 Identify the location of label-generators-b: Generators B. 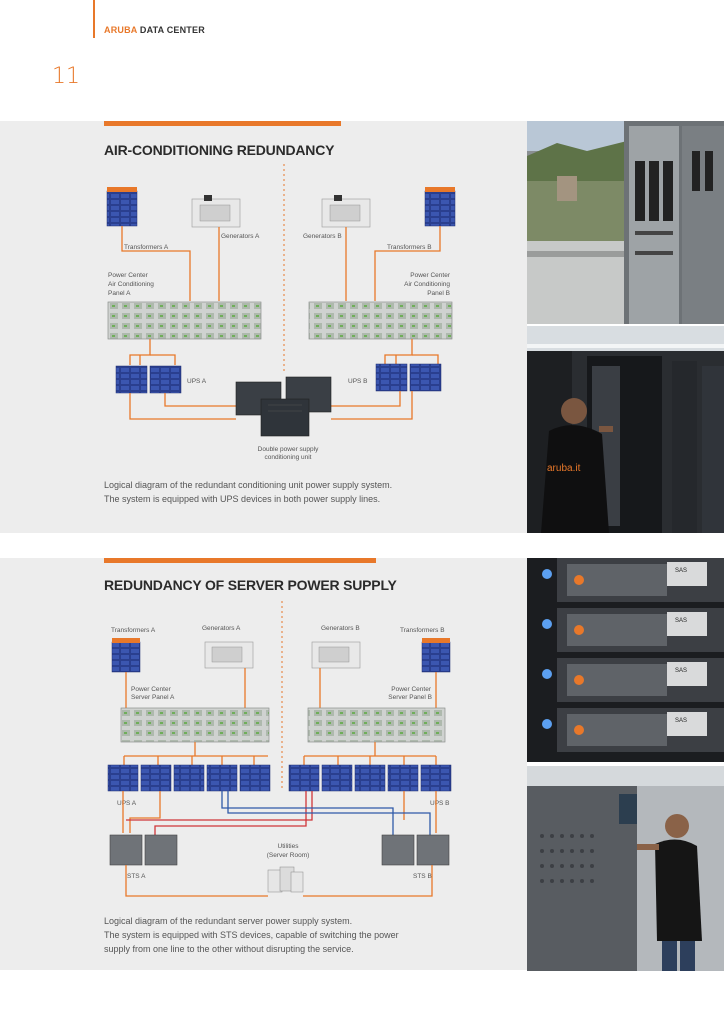
(322, 236).